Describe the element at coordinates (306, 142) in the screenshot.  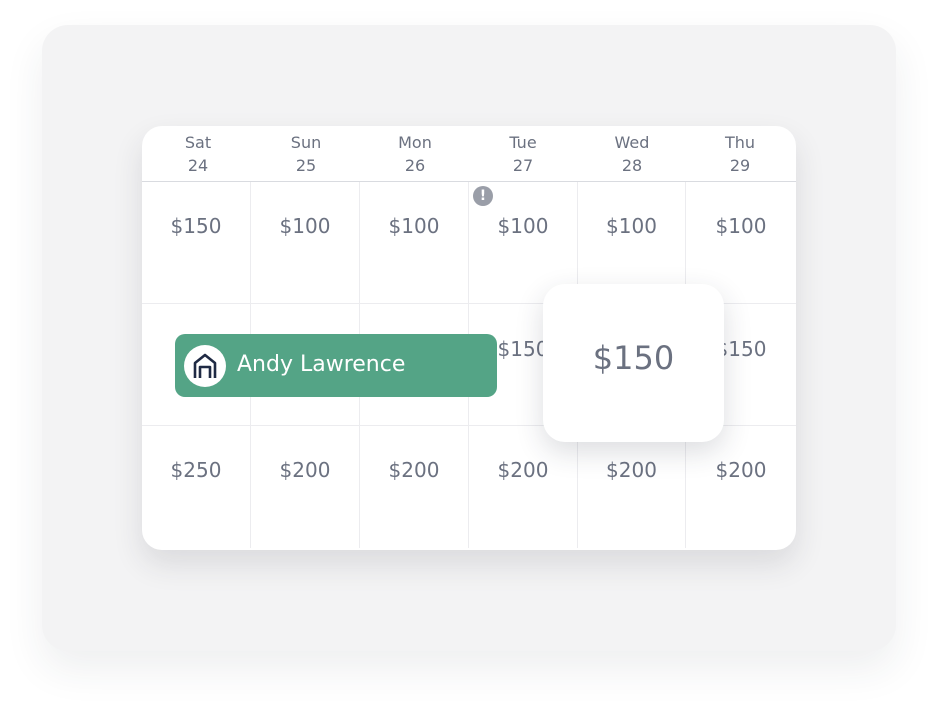
I see `day-name: Sun` at that location.